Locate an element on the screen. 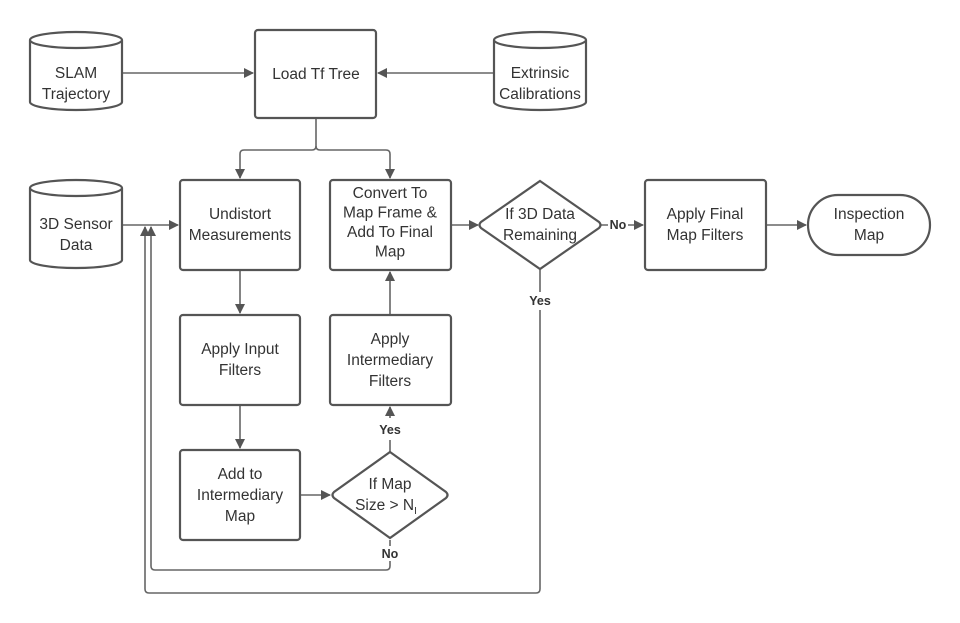 This screenshot has width=960, height=623. svg-text: Load Tf Tree is located at coordinates (316, 74).